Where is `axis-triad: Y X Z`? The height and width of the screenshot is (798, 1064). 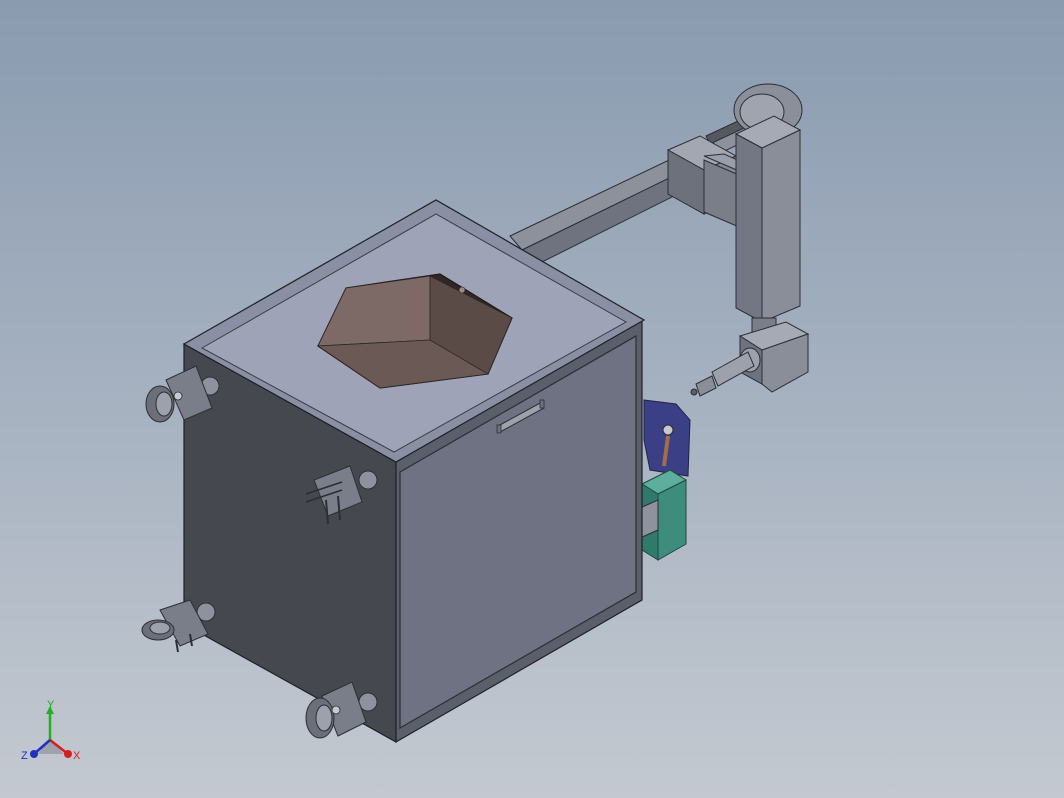 axis-triad: Y X Z is located at coordinates (51, 731).